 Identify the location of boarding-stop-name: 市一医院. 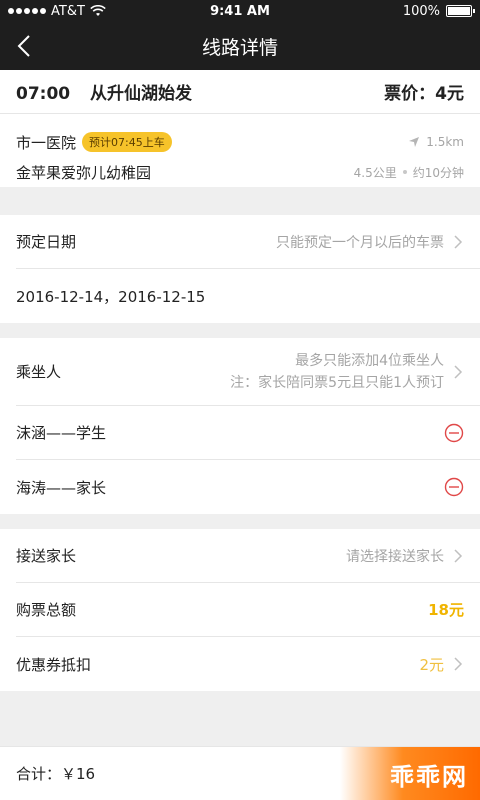
(46, 142).